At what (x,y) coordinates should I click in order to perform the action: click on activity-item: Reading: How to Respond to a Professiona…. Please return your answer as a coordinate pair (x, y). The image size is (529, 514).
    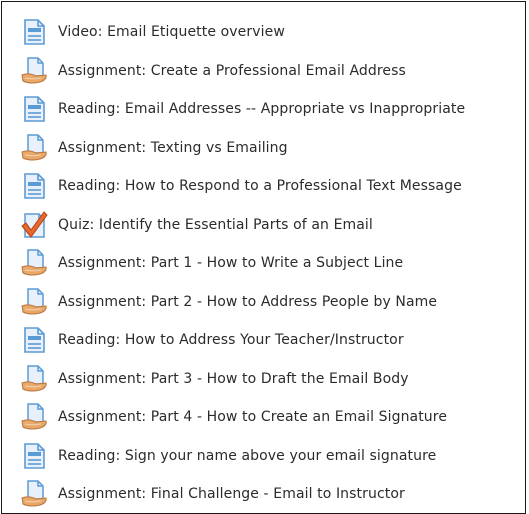
    Looking at the image, I should click on (263, 186).